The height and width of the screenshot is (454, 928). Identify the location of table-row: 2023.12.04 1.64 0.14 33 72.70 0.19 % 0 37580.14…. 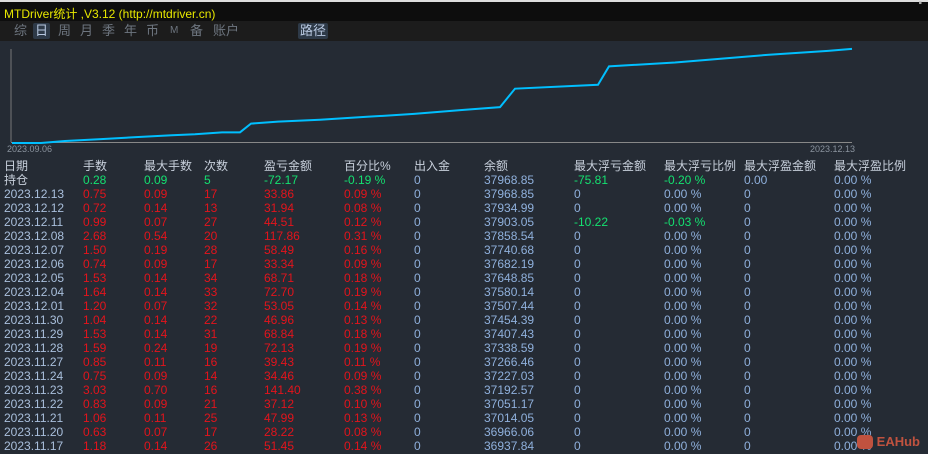
(464, 292).